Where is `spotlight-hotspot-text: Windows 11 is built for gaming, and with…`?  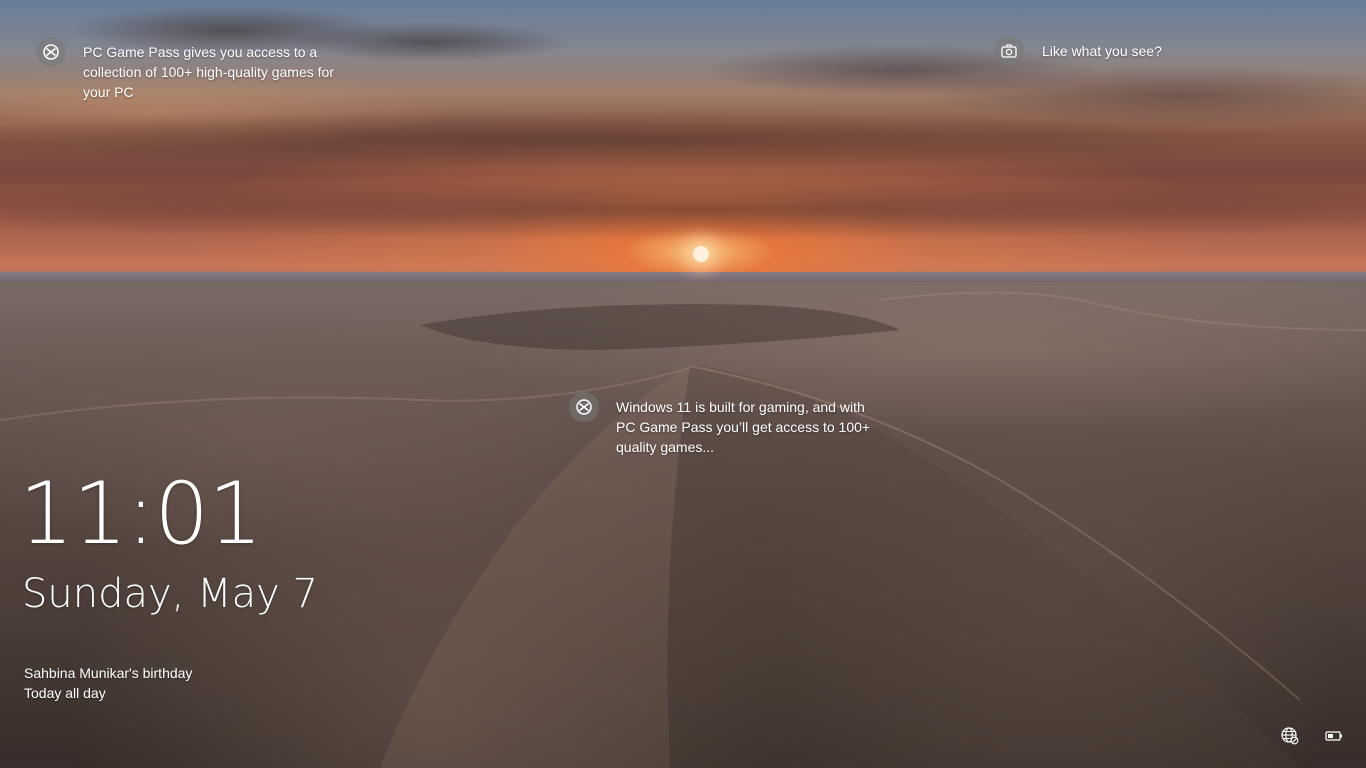
spotlight-hotspot-text: Windows 11 is built for gaming, and with… is located at coordinates (743, 427).